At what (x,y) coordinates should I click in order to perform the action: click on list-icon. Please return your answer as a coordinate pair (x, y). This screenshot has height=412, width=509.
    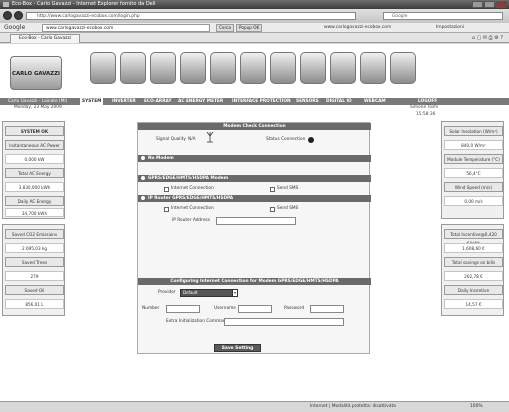
    Looking at the image, I should click on (343, 68).